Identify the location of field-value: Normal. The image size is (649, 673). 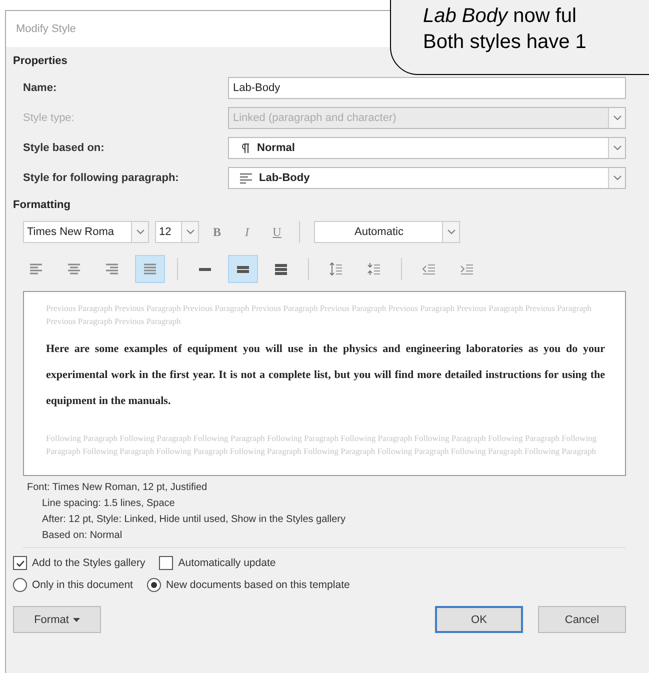
(276, 148).